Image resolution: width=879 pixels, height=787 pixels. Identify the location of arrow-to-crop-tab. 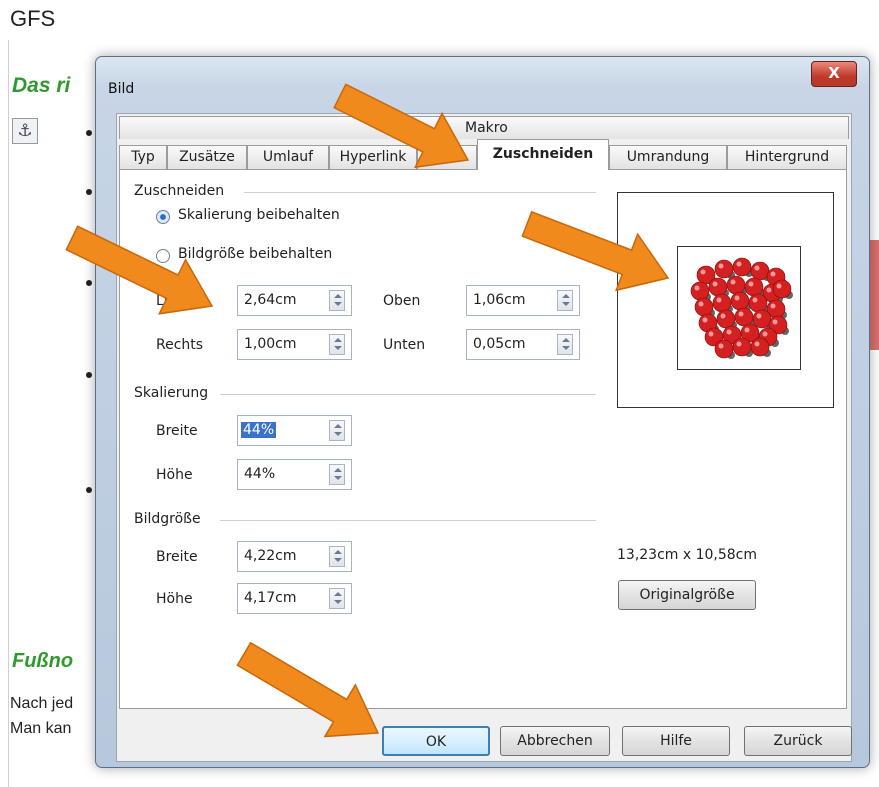
(401, 126).